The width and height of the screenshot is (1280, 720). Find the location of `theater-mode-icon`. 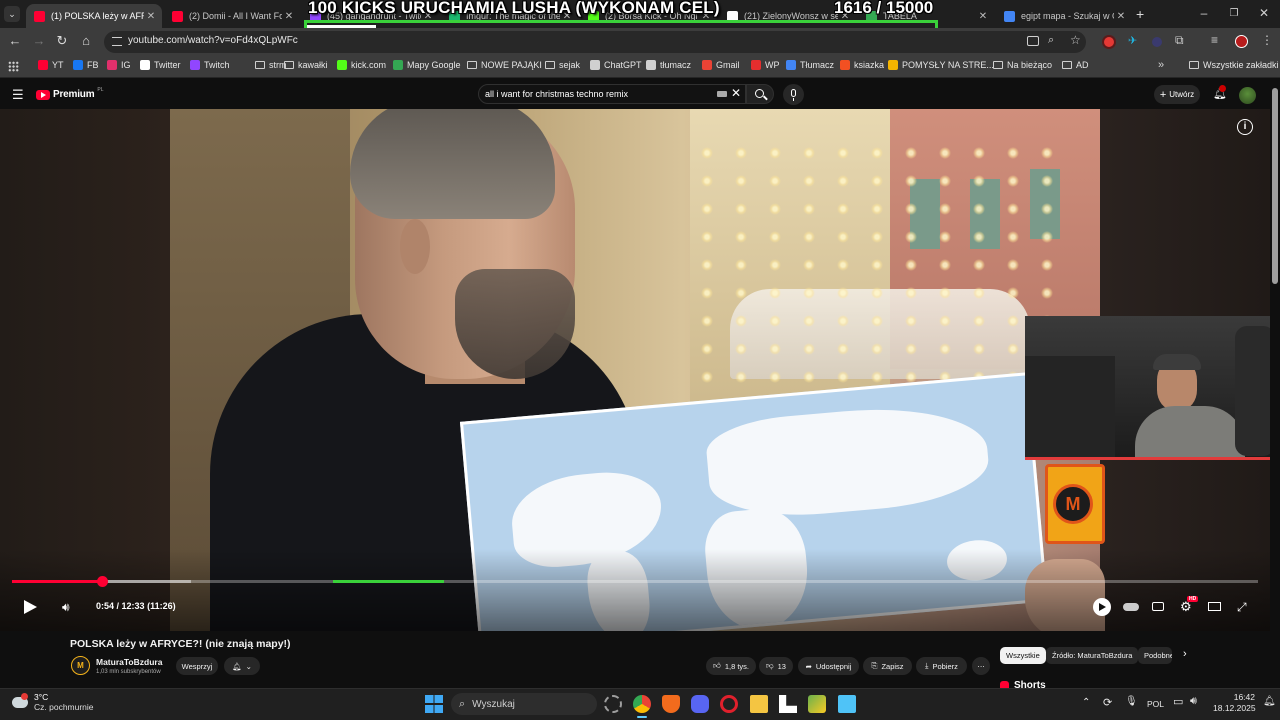

theater-mode-icon is located at coordinates (1214, 606).